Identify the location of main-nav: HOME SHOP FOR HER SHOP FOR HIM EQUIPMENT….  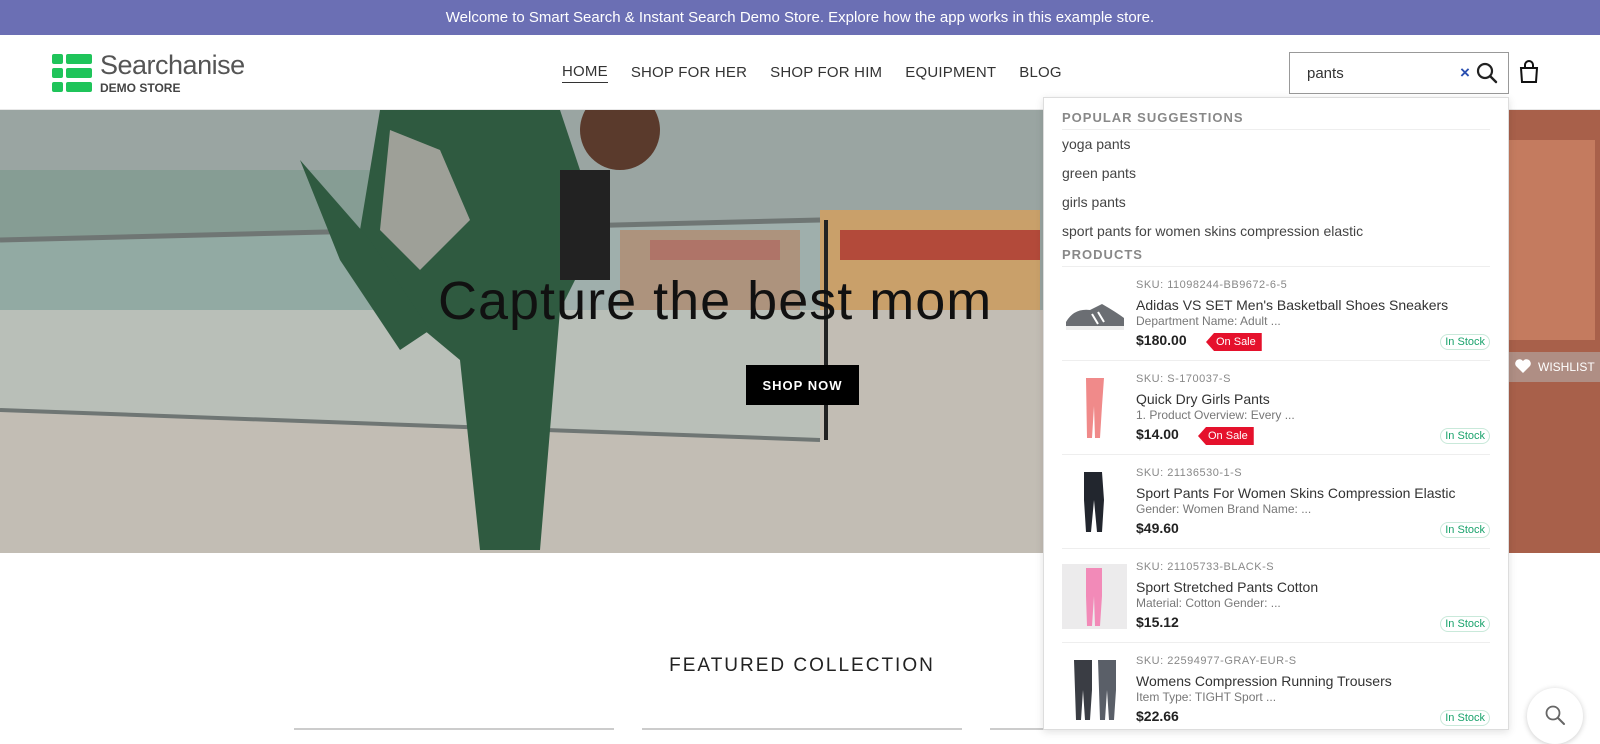
(812, 72).